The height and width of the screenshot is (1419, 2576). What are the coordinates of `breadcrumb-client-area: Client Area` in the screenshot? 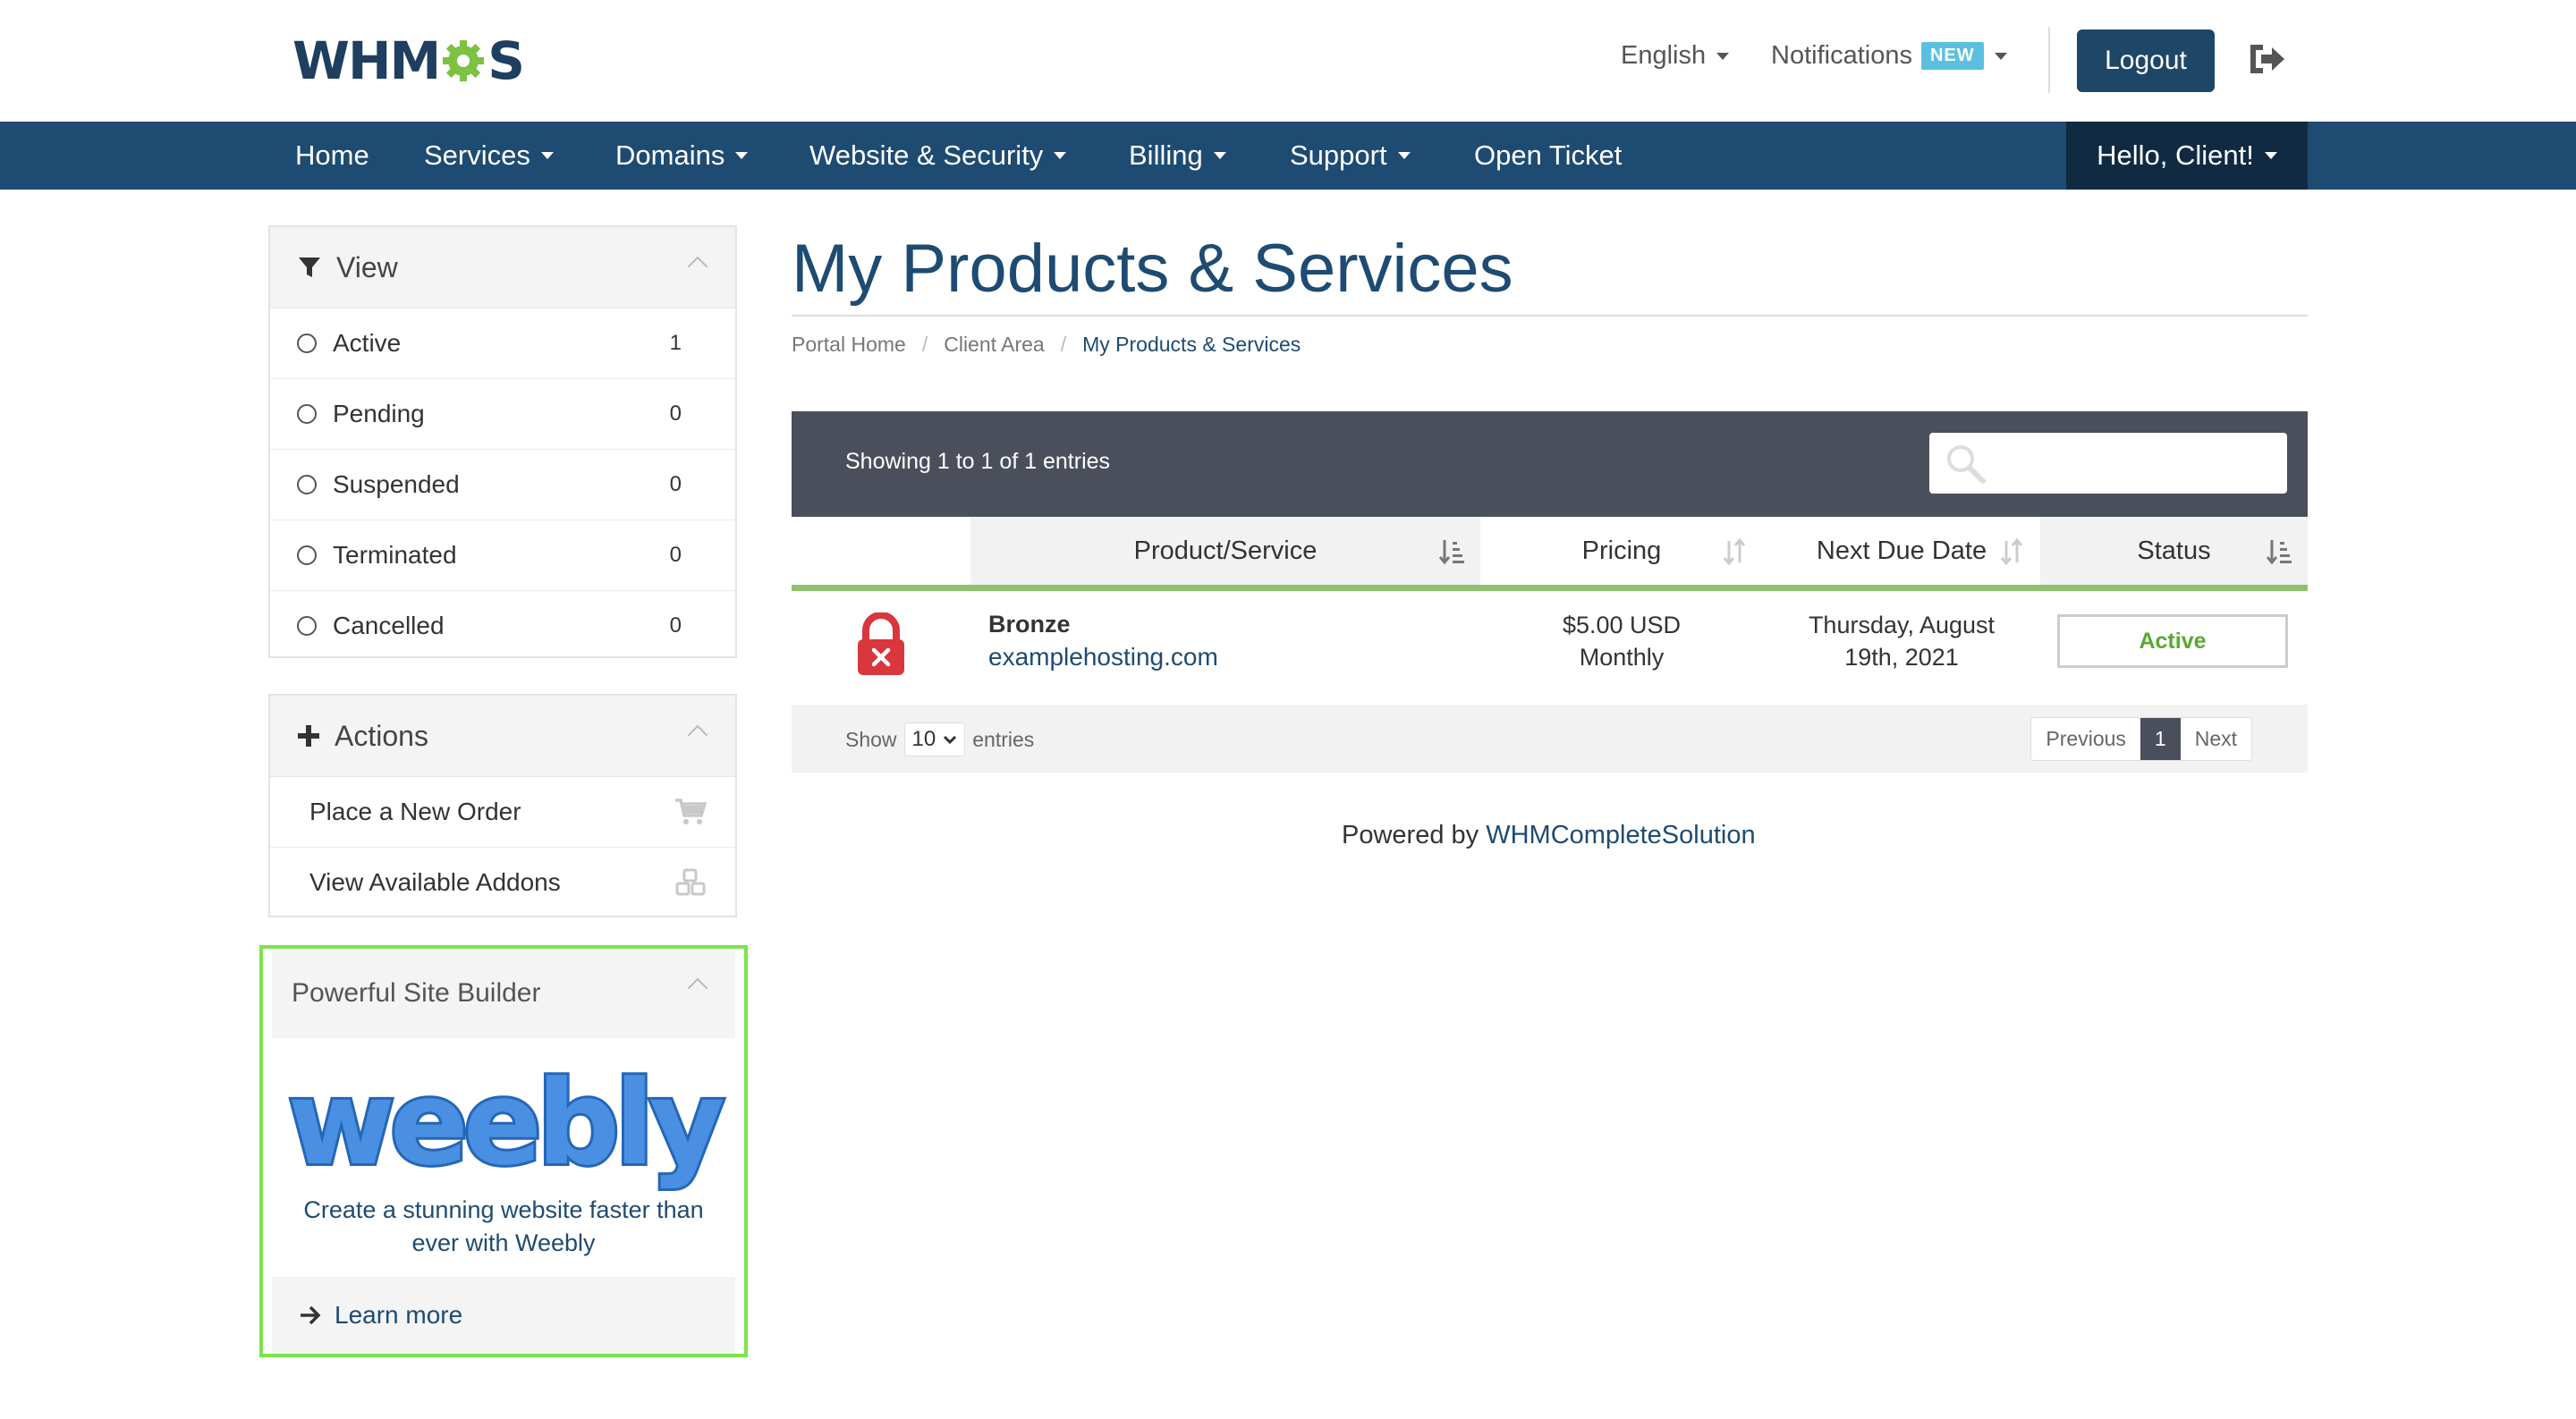 It's located at (994, 345).